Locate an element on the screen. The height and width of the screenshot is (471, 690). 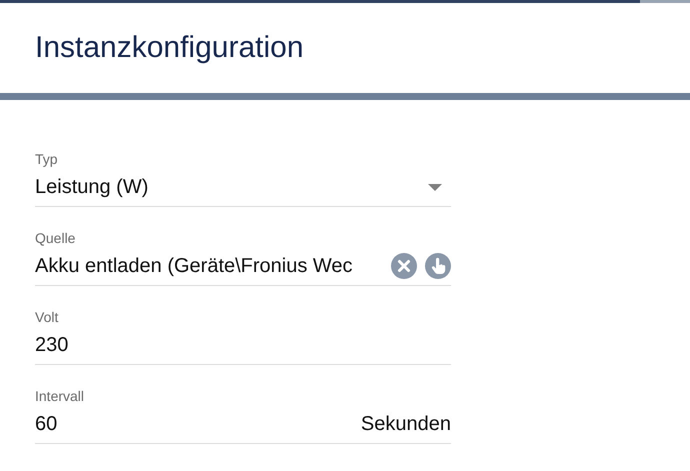
field-label: Volt is located at coordinates (47, 317).